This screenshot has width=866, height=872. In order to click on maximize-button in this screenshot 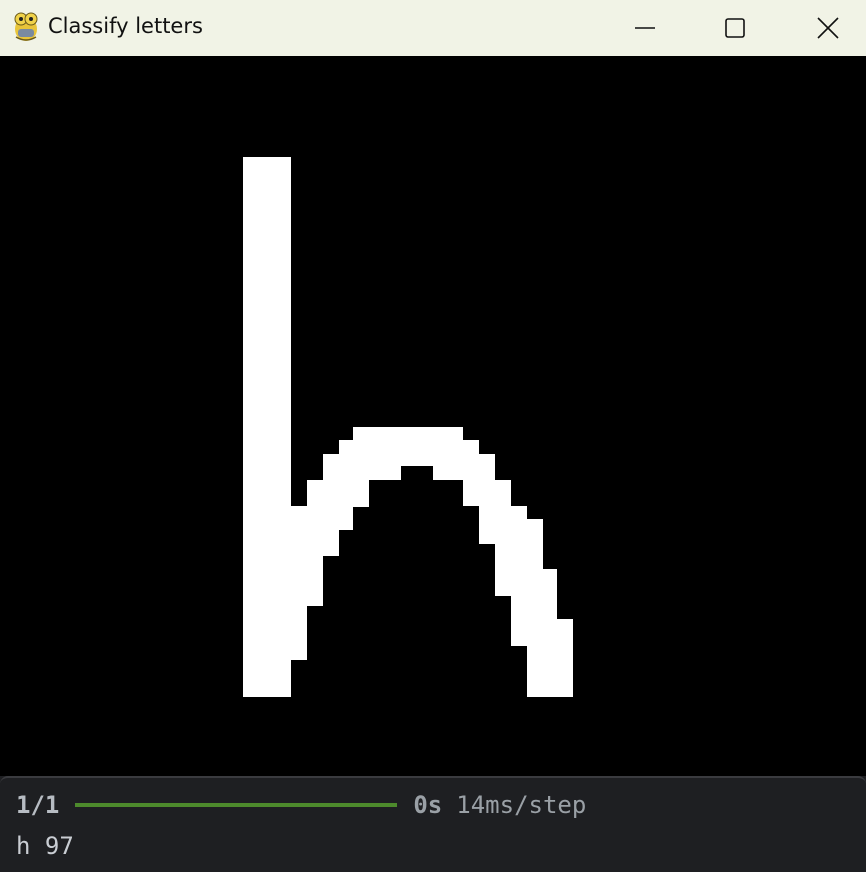, I will do `click(735, 28)`.